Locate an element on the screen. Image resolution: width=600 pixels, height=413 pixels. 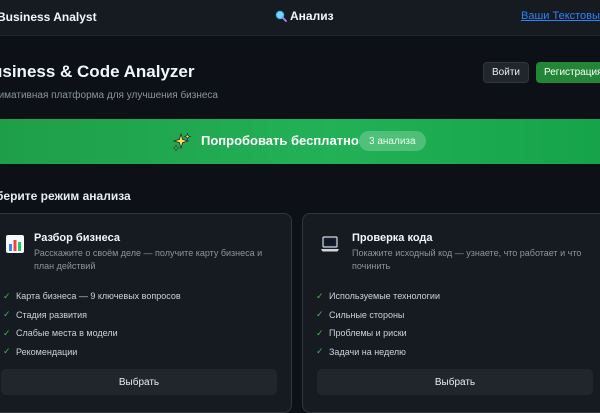
free-trial-banner: Попробовать бесплатно 3 анализа is located at coordinates (300, 141).